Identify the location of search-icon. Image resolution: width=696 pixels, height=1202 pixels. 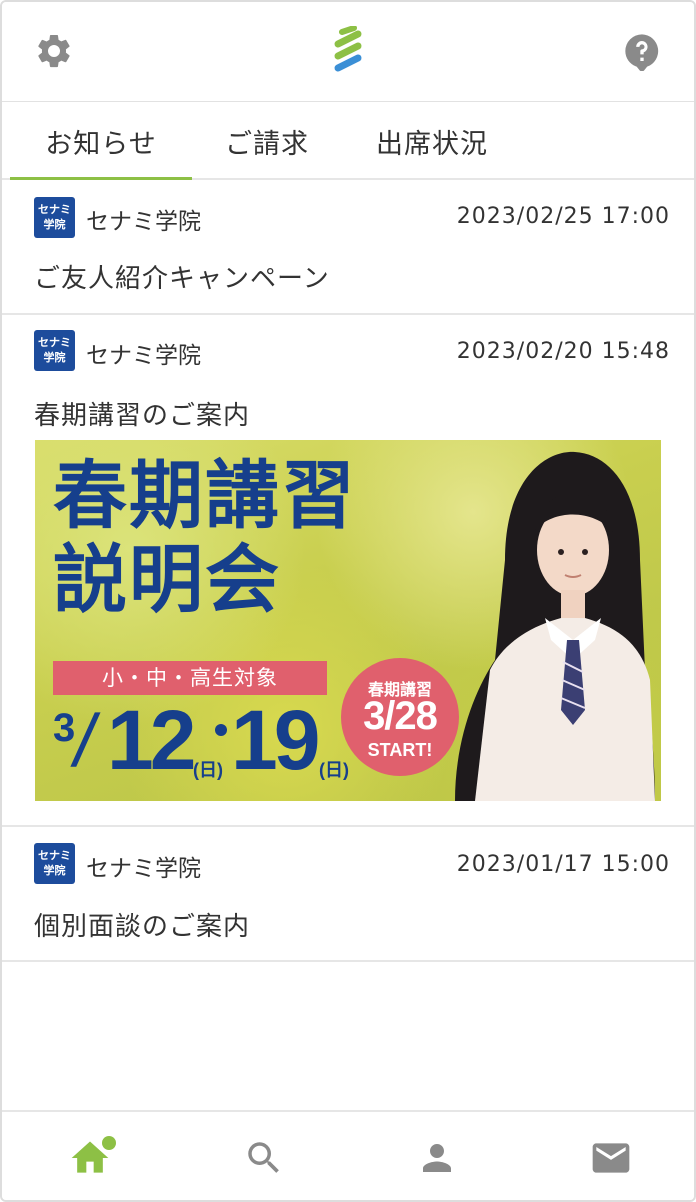
(263, 1157).